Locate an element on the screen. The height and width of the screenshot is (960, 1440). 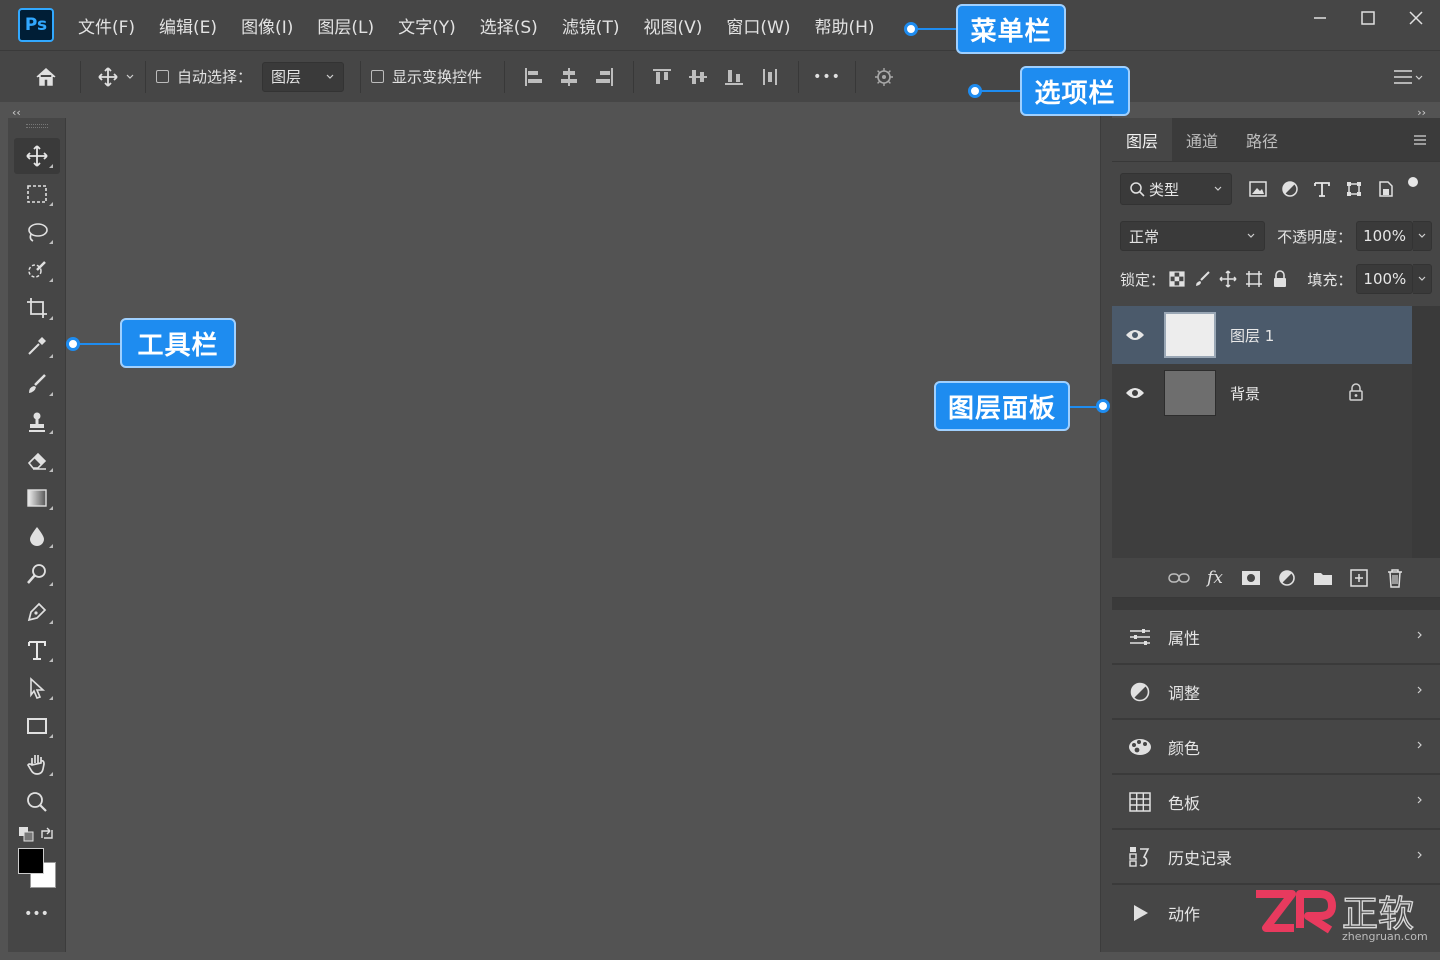
hand-tool is located at coordinates (37, 764).